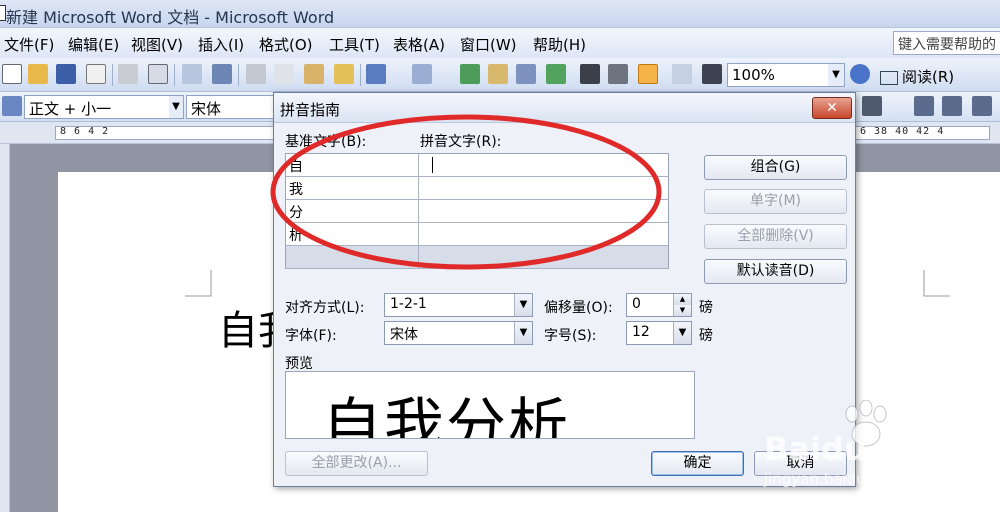 This screenshot has height=512, width=1000. I want to click on save-icon, so click(66, 74).